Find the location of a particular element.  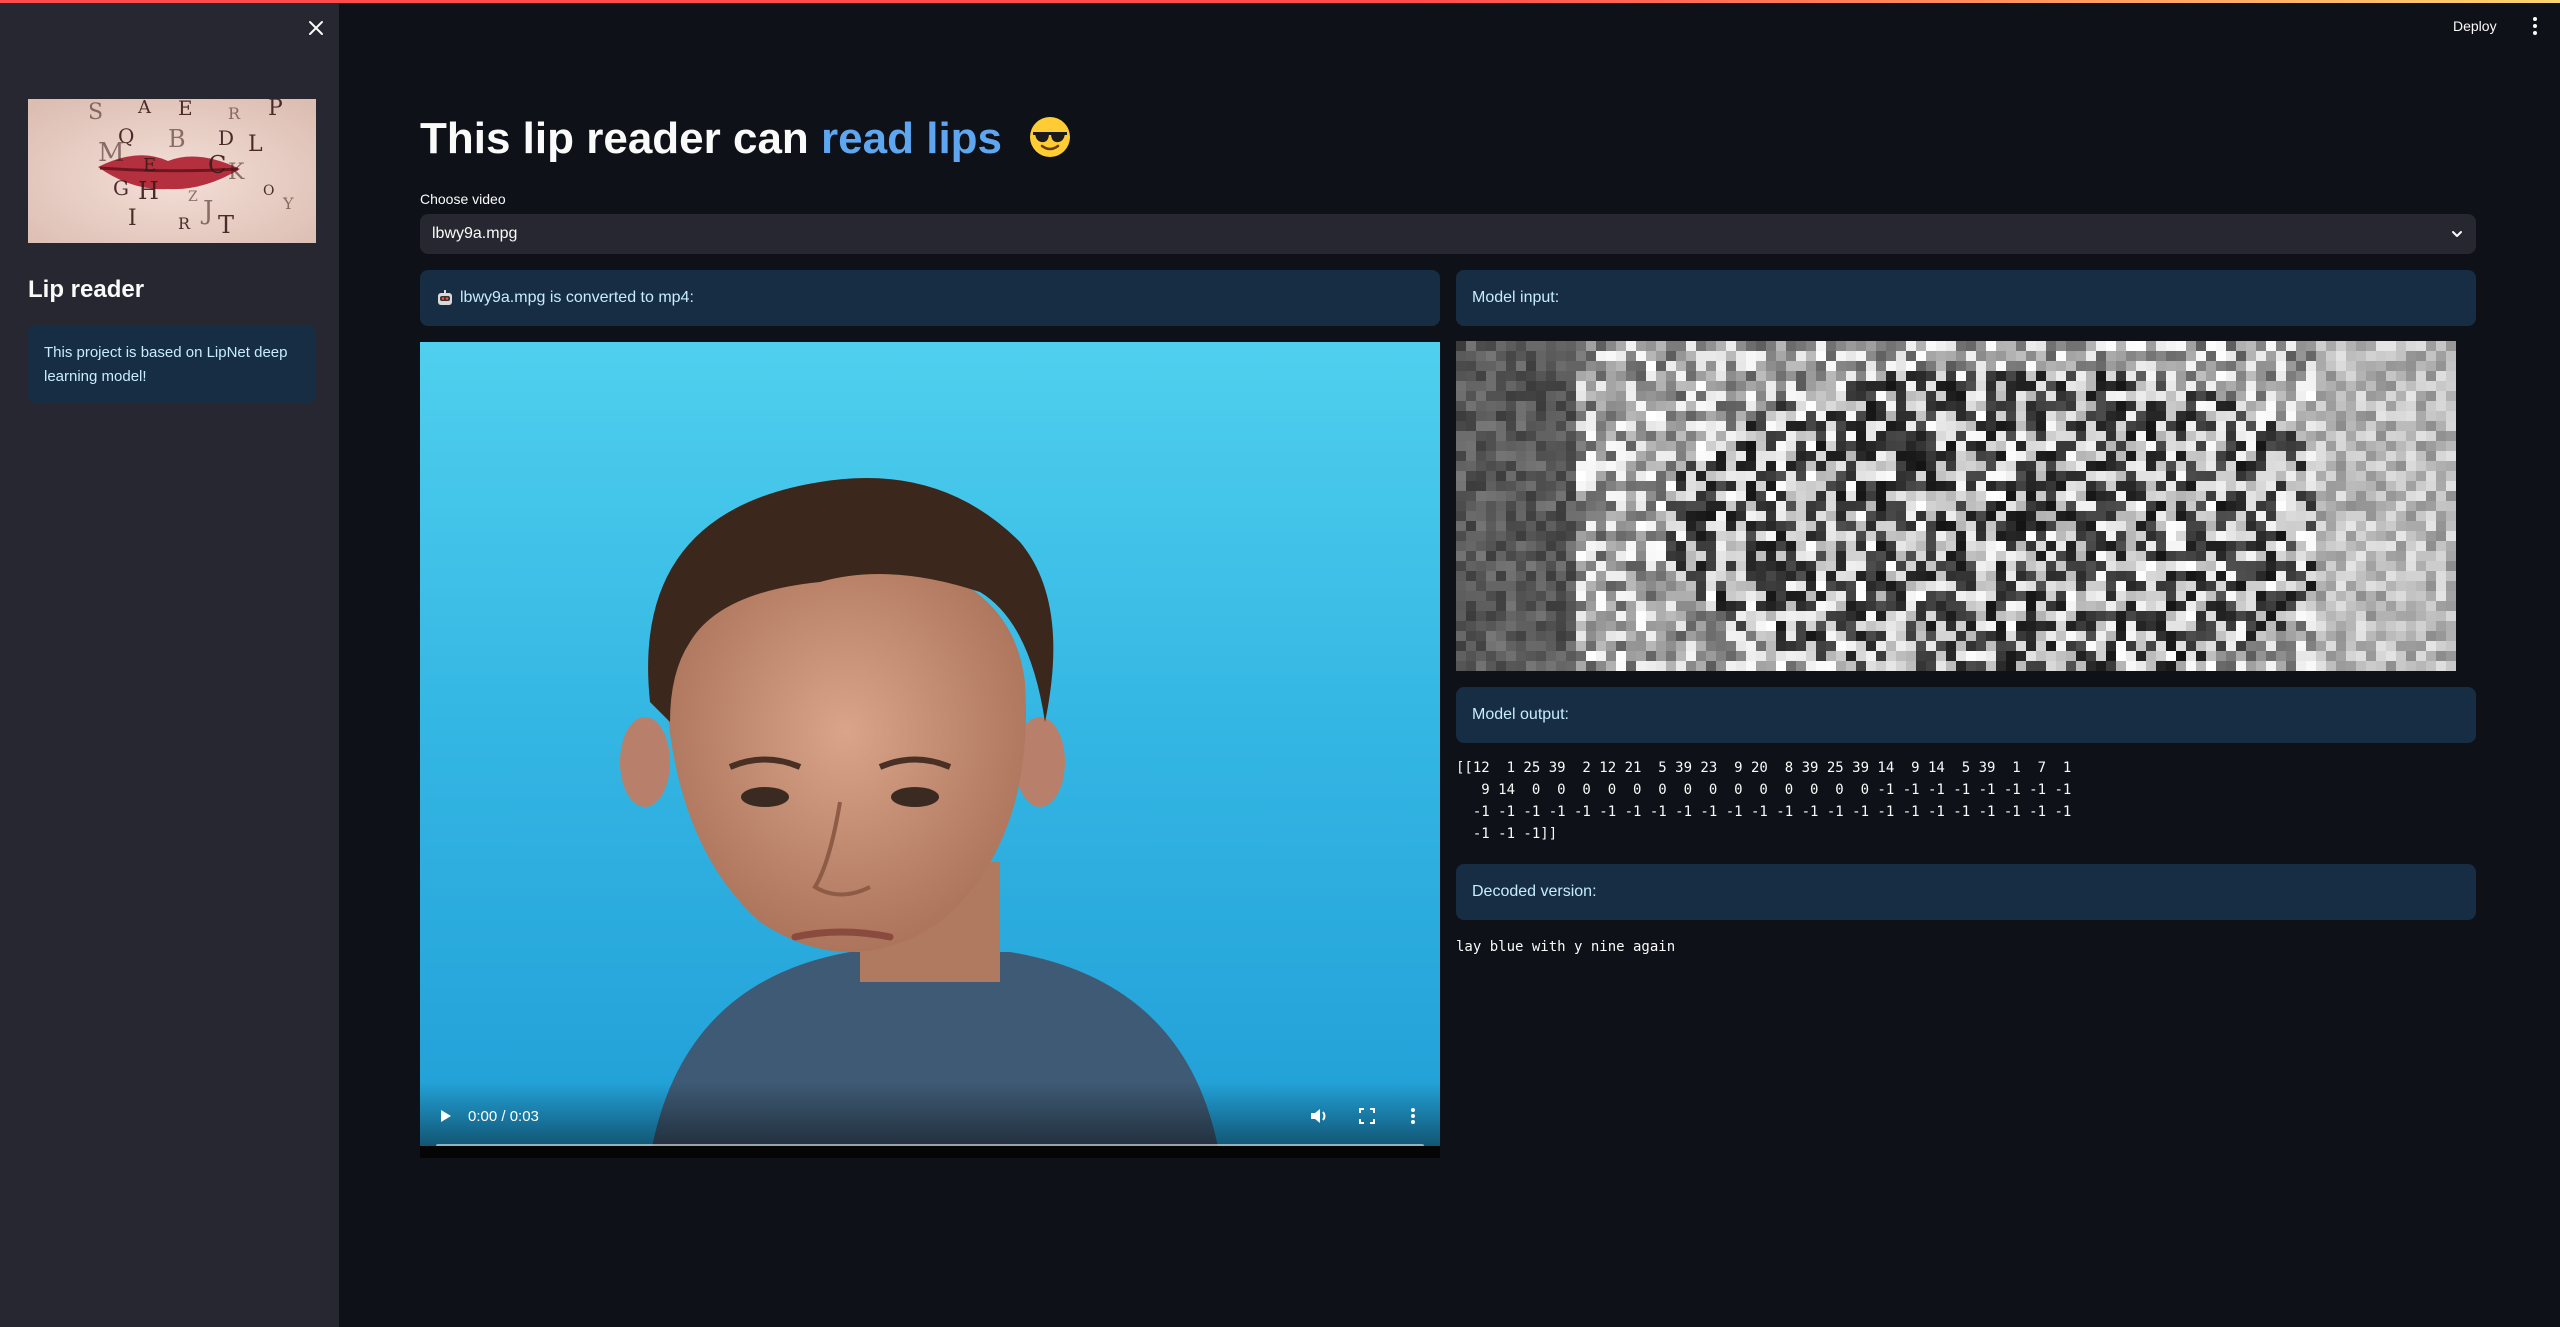

robot-emoji-icon is located at coordinates (445, 297).